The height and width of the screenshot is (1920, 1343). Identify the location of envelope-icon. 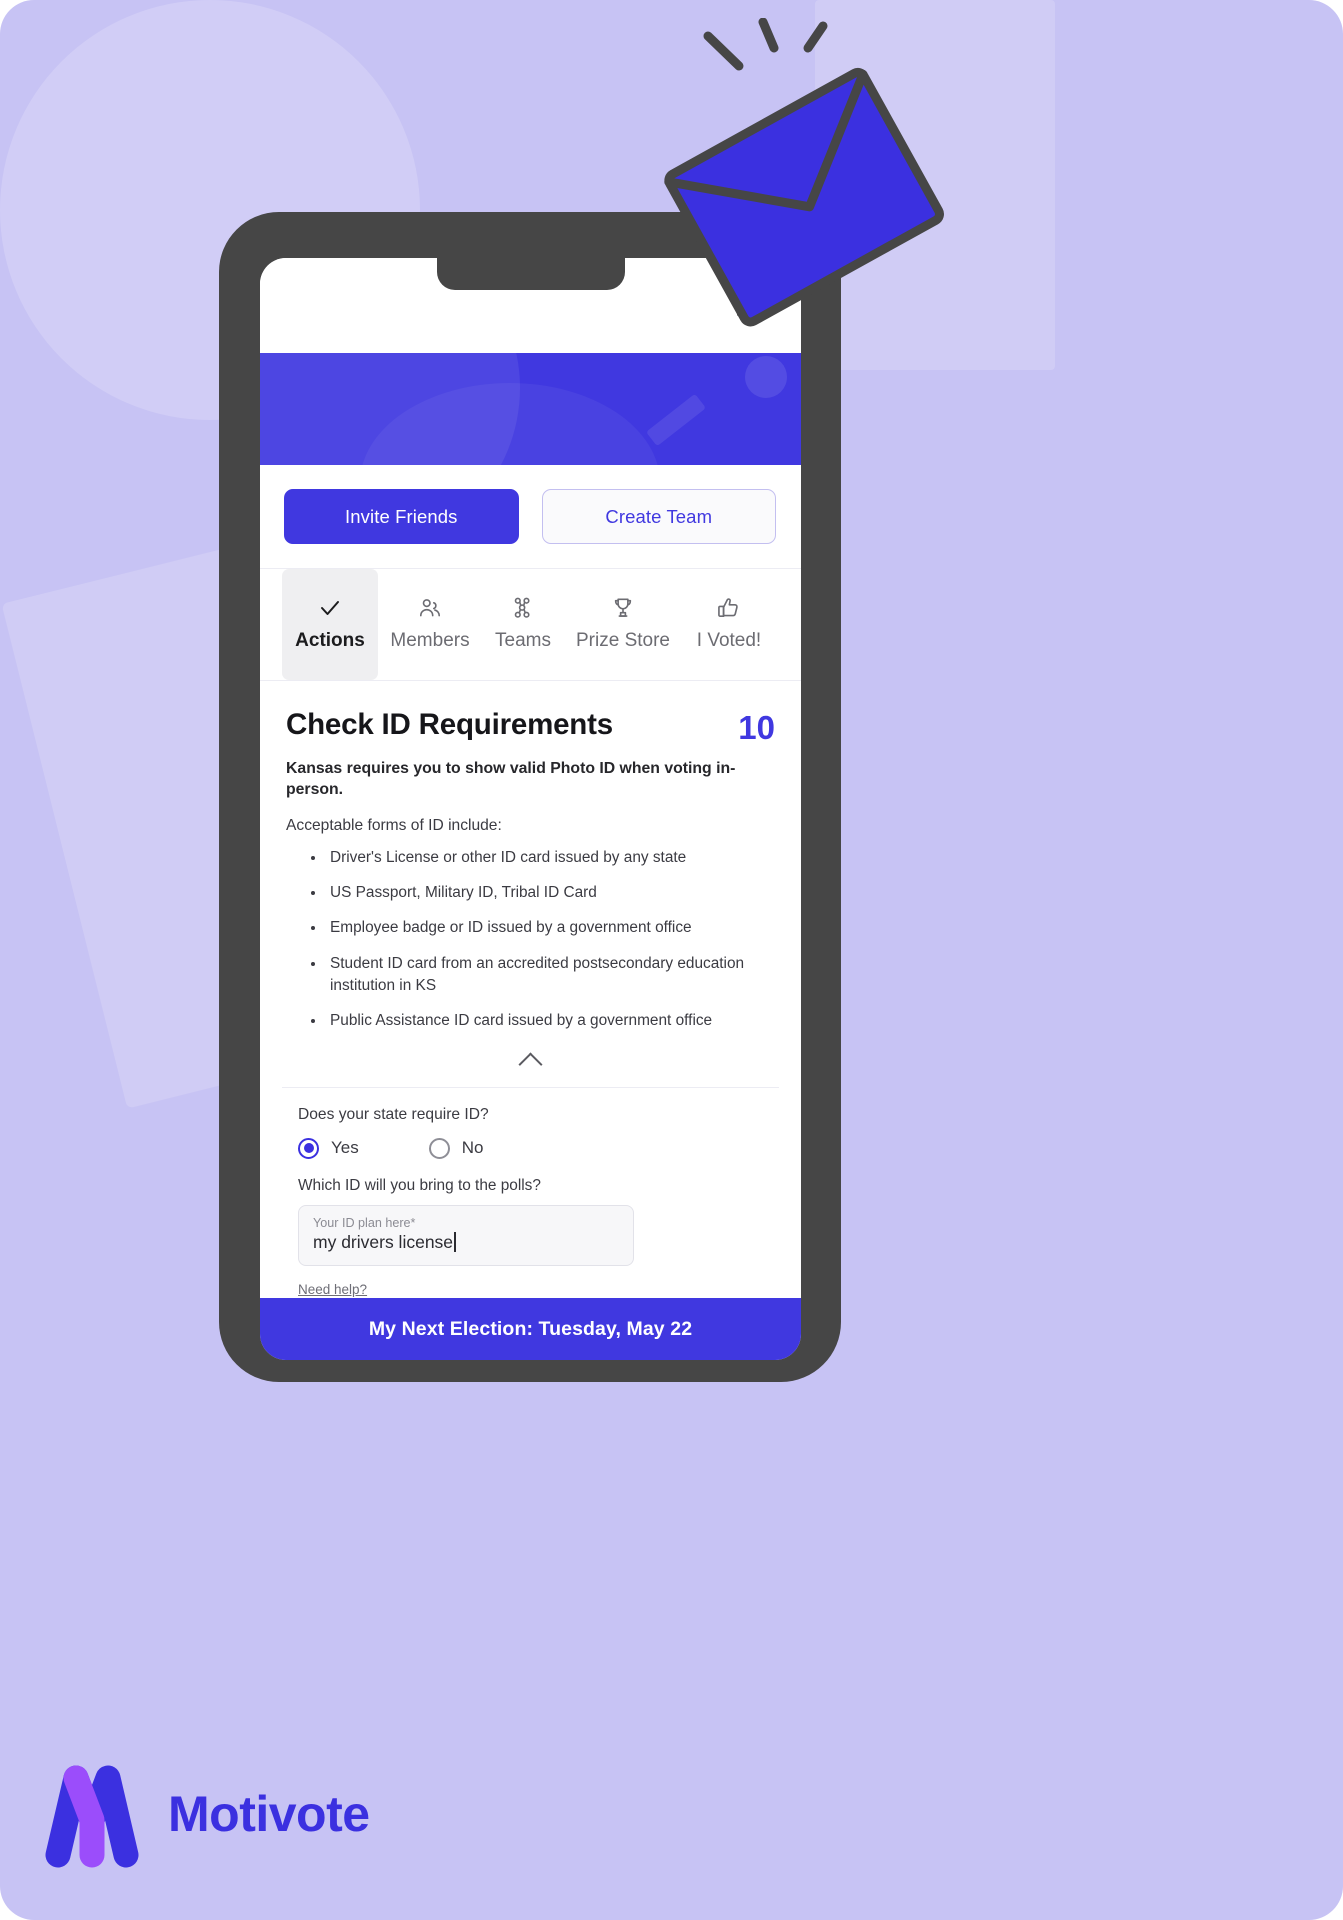
(804, 172).